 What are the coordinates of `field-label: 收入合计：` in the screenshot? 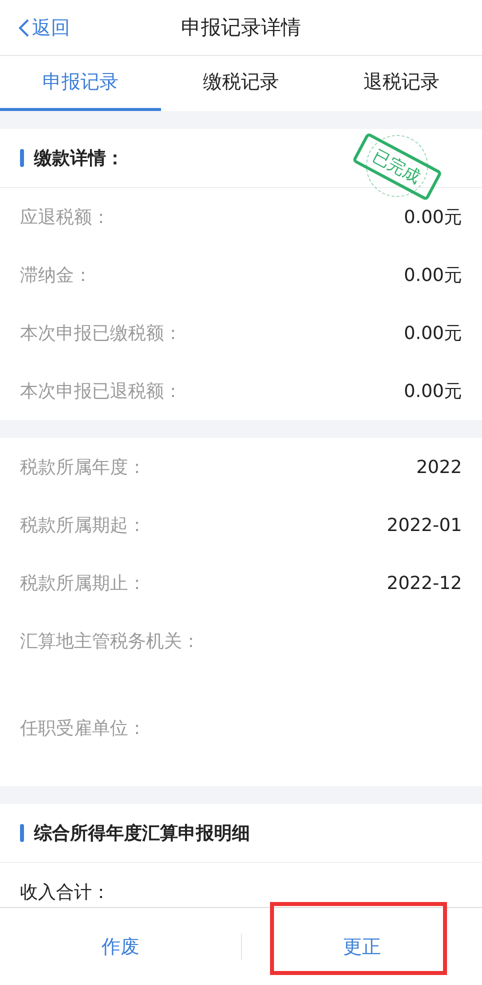 It's located at (65, 892).